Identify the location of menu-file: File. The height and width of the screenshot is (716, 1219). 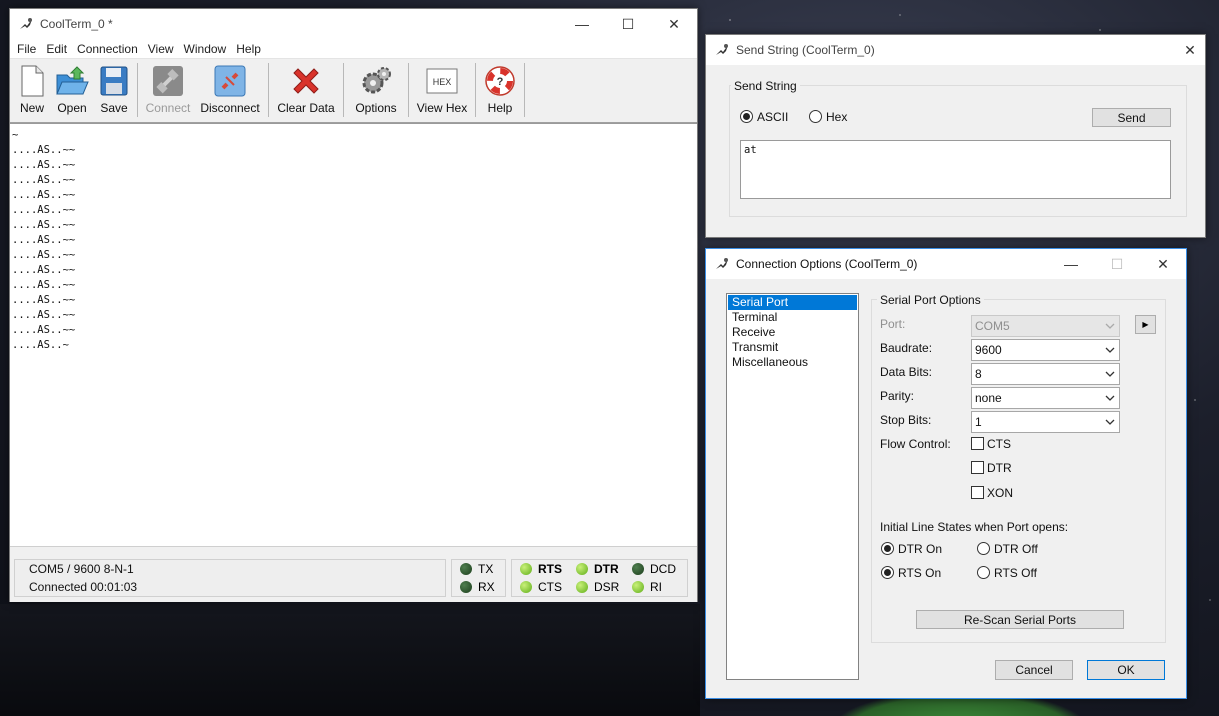
(26, 49).